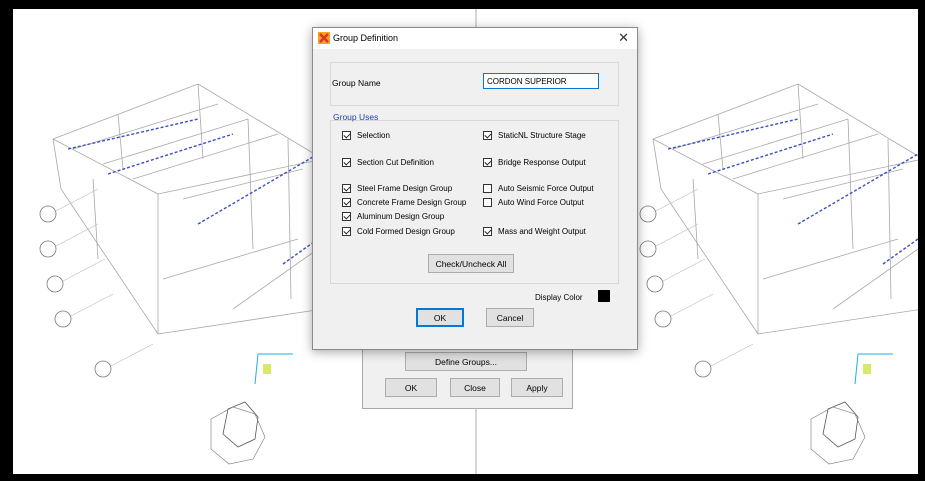 The image size is (925, 481). I want to click on group-name-input, so click(541, 81).